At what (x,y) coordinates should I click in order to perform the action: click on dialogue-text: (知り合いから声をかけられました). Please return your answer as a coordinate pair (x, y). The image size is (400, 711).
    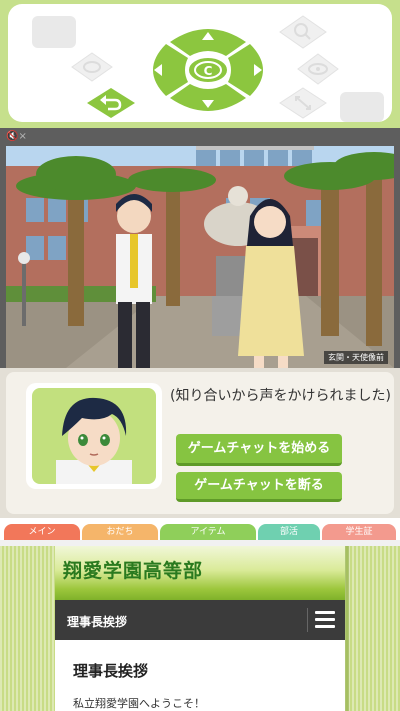
    Looking at the image, I should click on (280, 396).